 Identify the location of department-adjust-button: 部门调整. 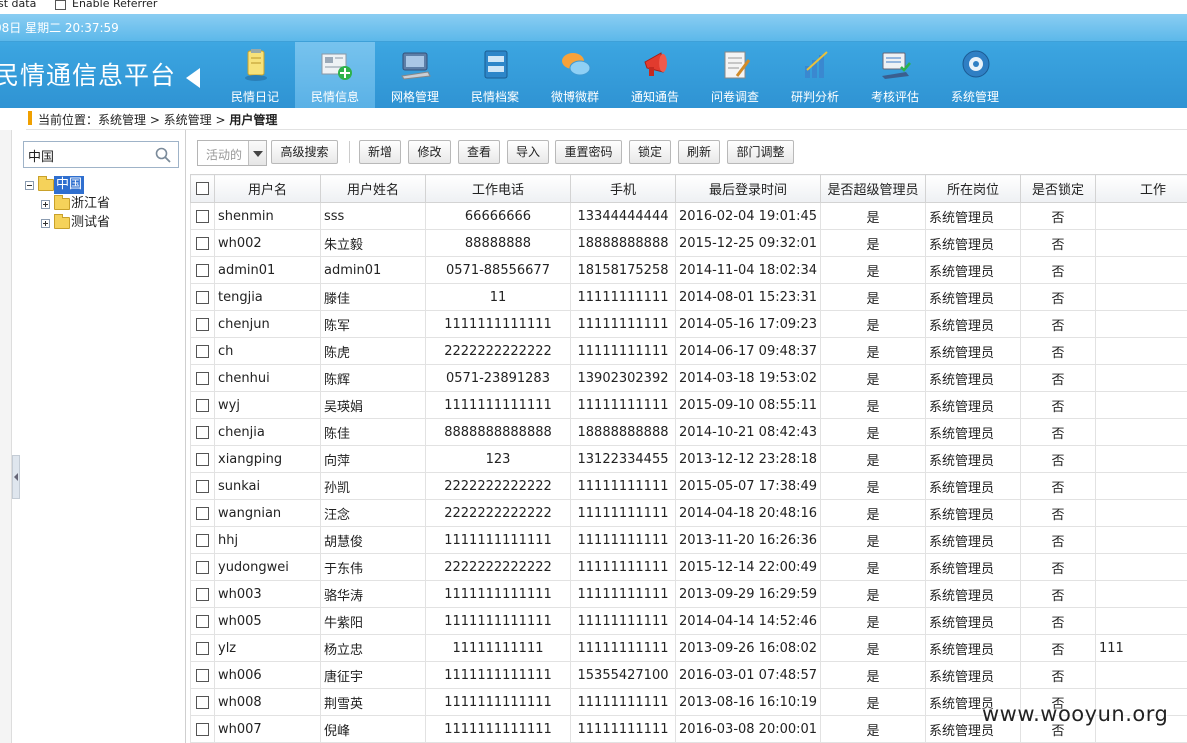
(760, 152).